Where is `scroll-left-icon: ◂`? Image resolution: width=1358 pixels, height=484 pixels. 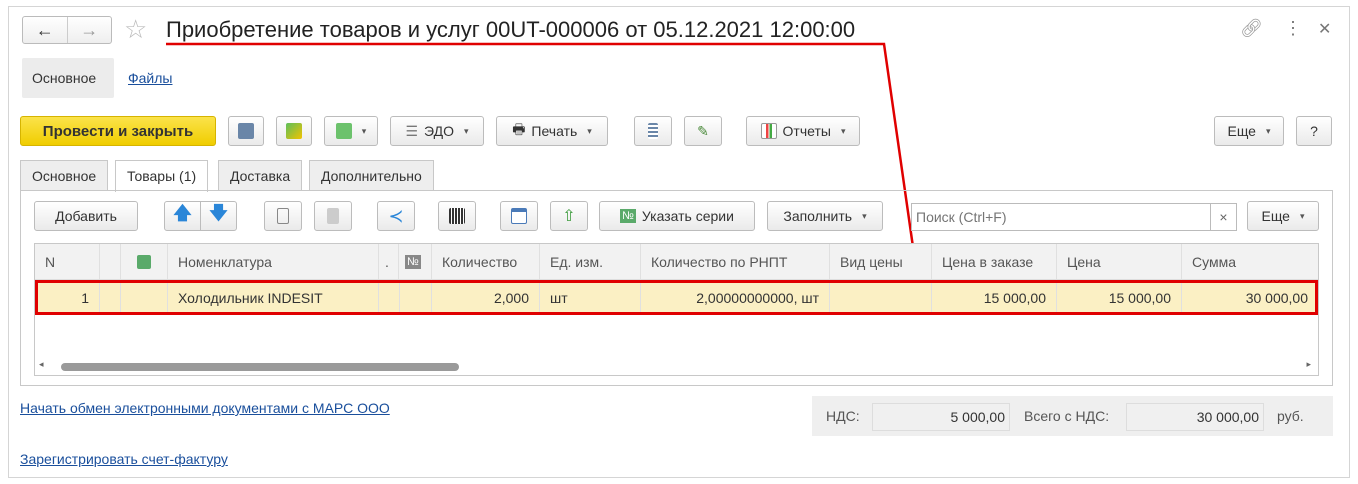
scroll-left-icon: ◂ is located at coordinates (41, 364).